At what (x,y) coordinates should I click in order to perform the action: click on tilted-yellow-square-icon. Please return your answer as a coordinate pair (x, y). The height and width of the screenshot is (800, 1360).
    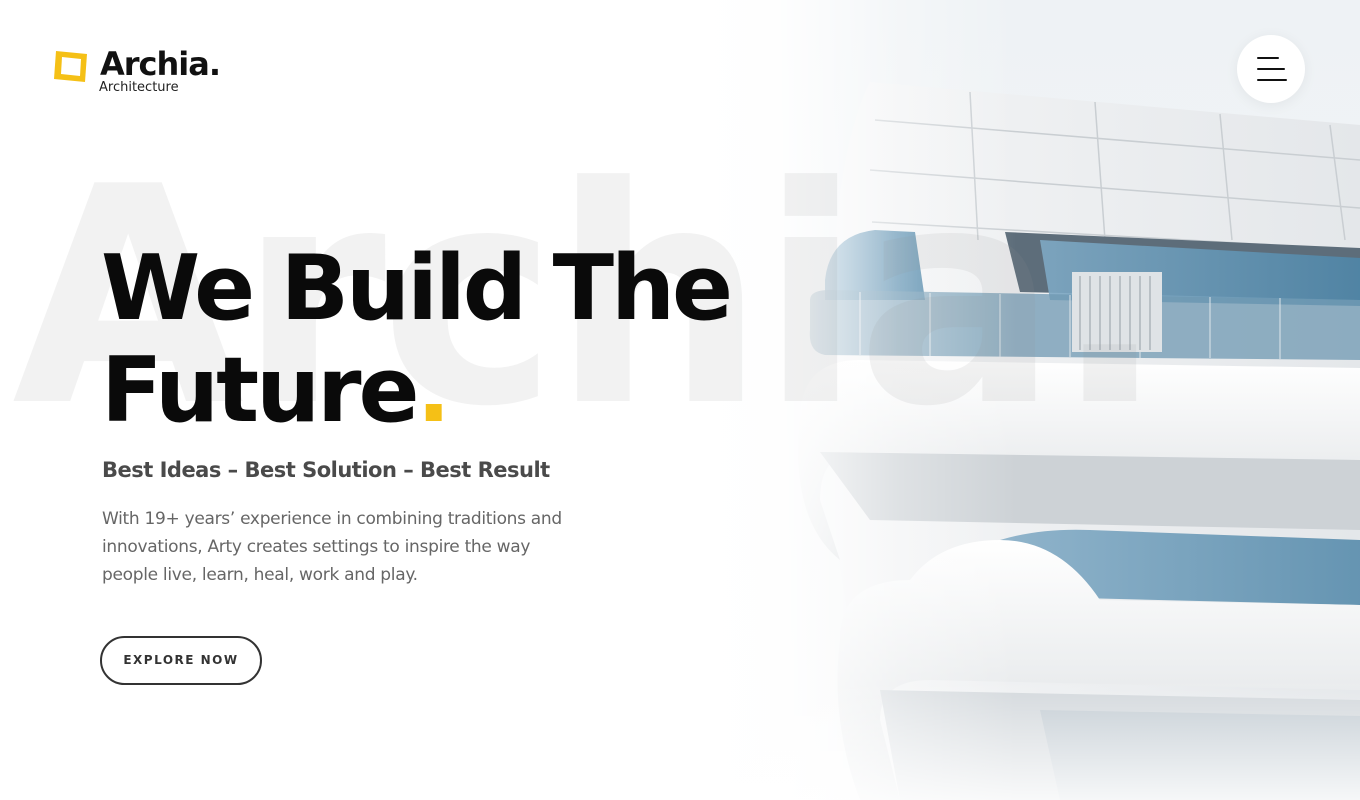
    Looking at the image, I should click on (70, 66).